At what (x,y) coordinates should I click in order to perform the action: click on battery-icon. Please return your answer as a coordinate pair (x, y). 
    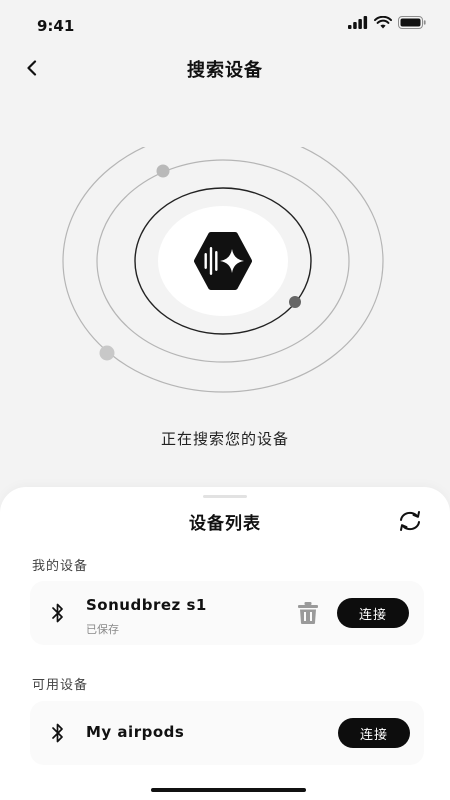
    Looking at the image, I should click on (412, 22).